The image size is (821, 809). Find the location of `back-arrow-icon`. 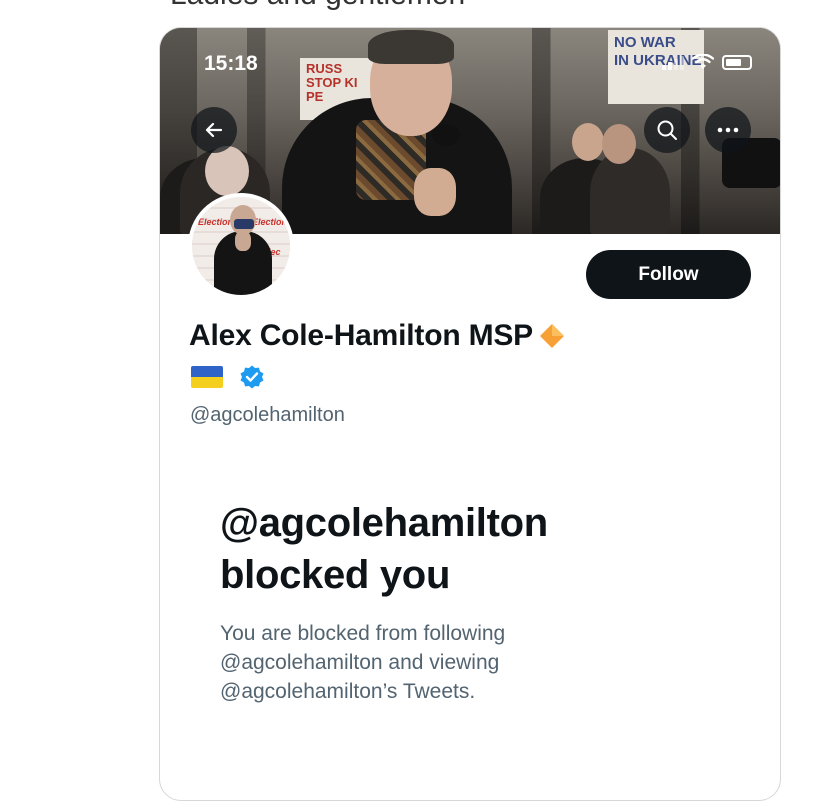

back-arrow-icon is located at coordinates (214, 130).